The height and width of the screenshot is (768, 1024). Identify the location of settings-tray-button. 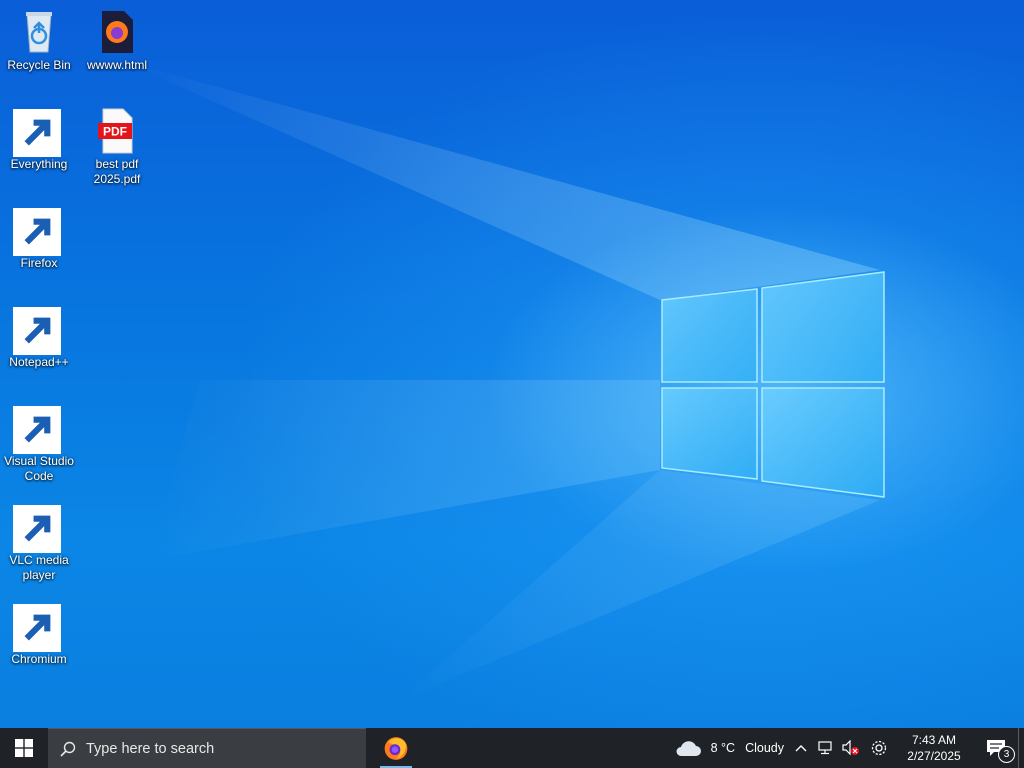
(879, 748).